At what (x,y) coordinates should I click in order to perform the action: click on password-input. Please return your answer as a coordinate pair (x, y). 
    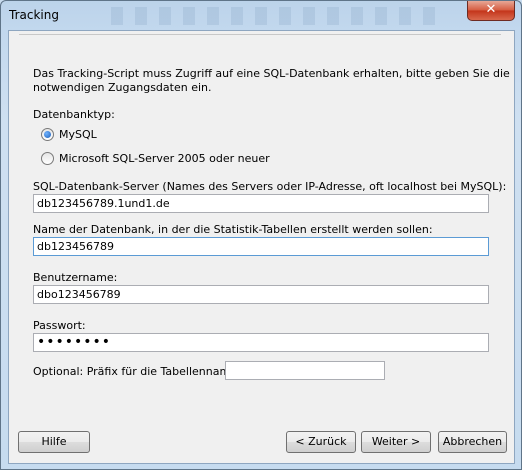
    Looking at the image, I should click on (261, 342).